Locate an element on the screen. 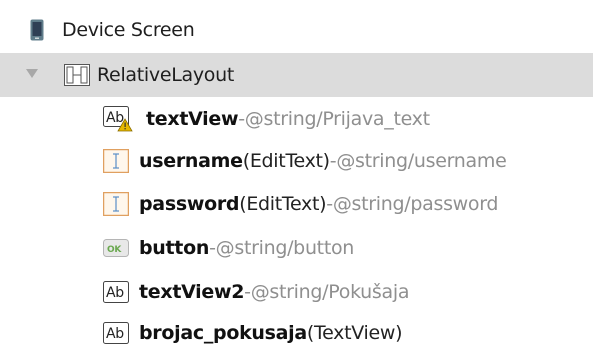 The height and width of the screenshot is (351, 593). tree-item-relative-layout: RelativeLayout is located at coordinates (296, 75).